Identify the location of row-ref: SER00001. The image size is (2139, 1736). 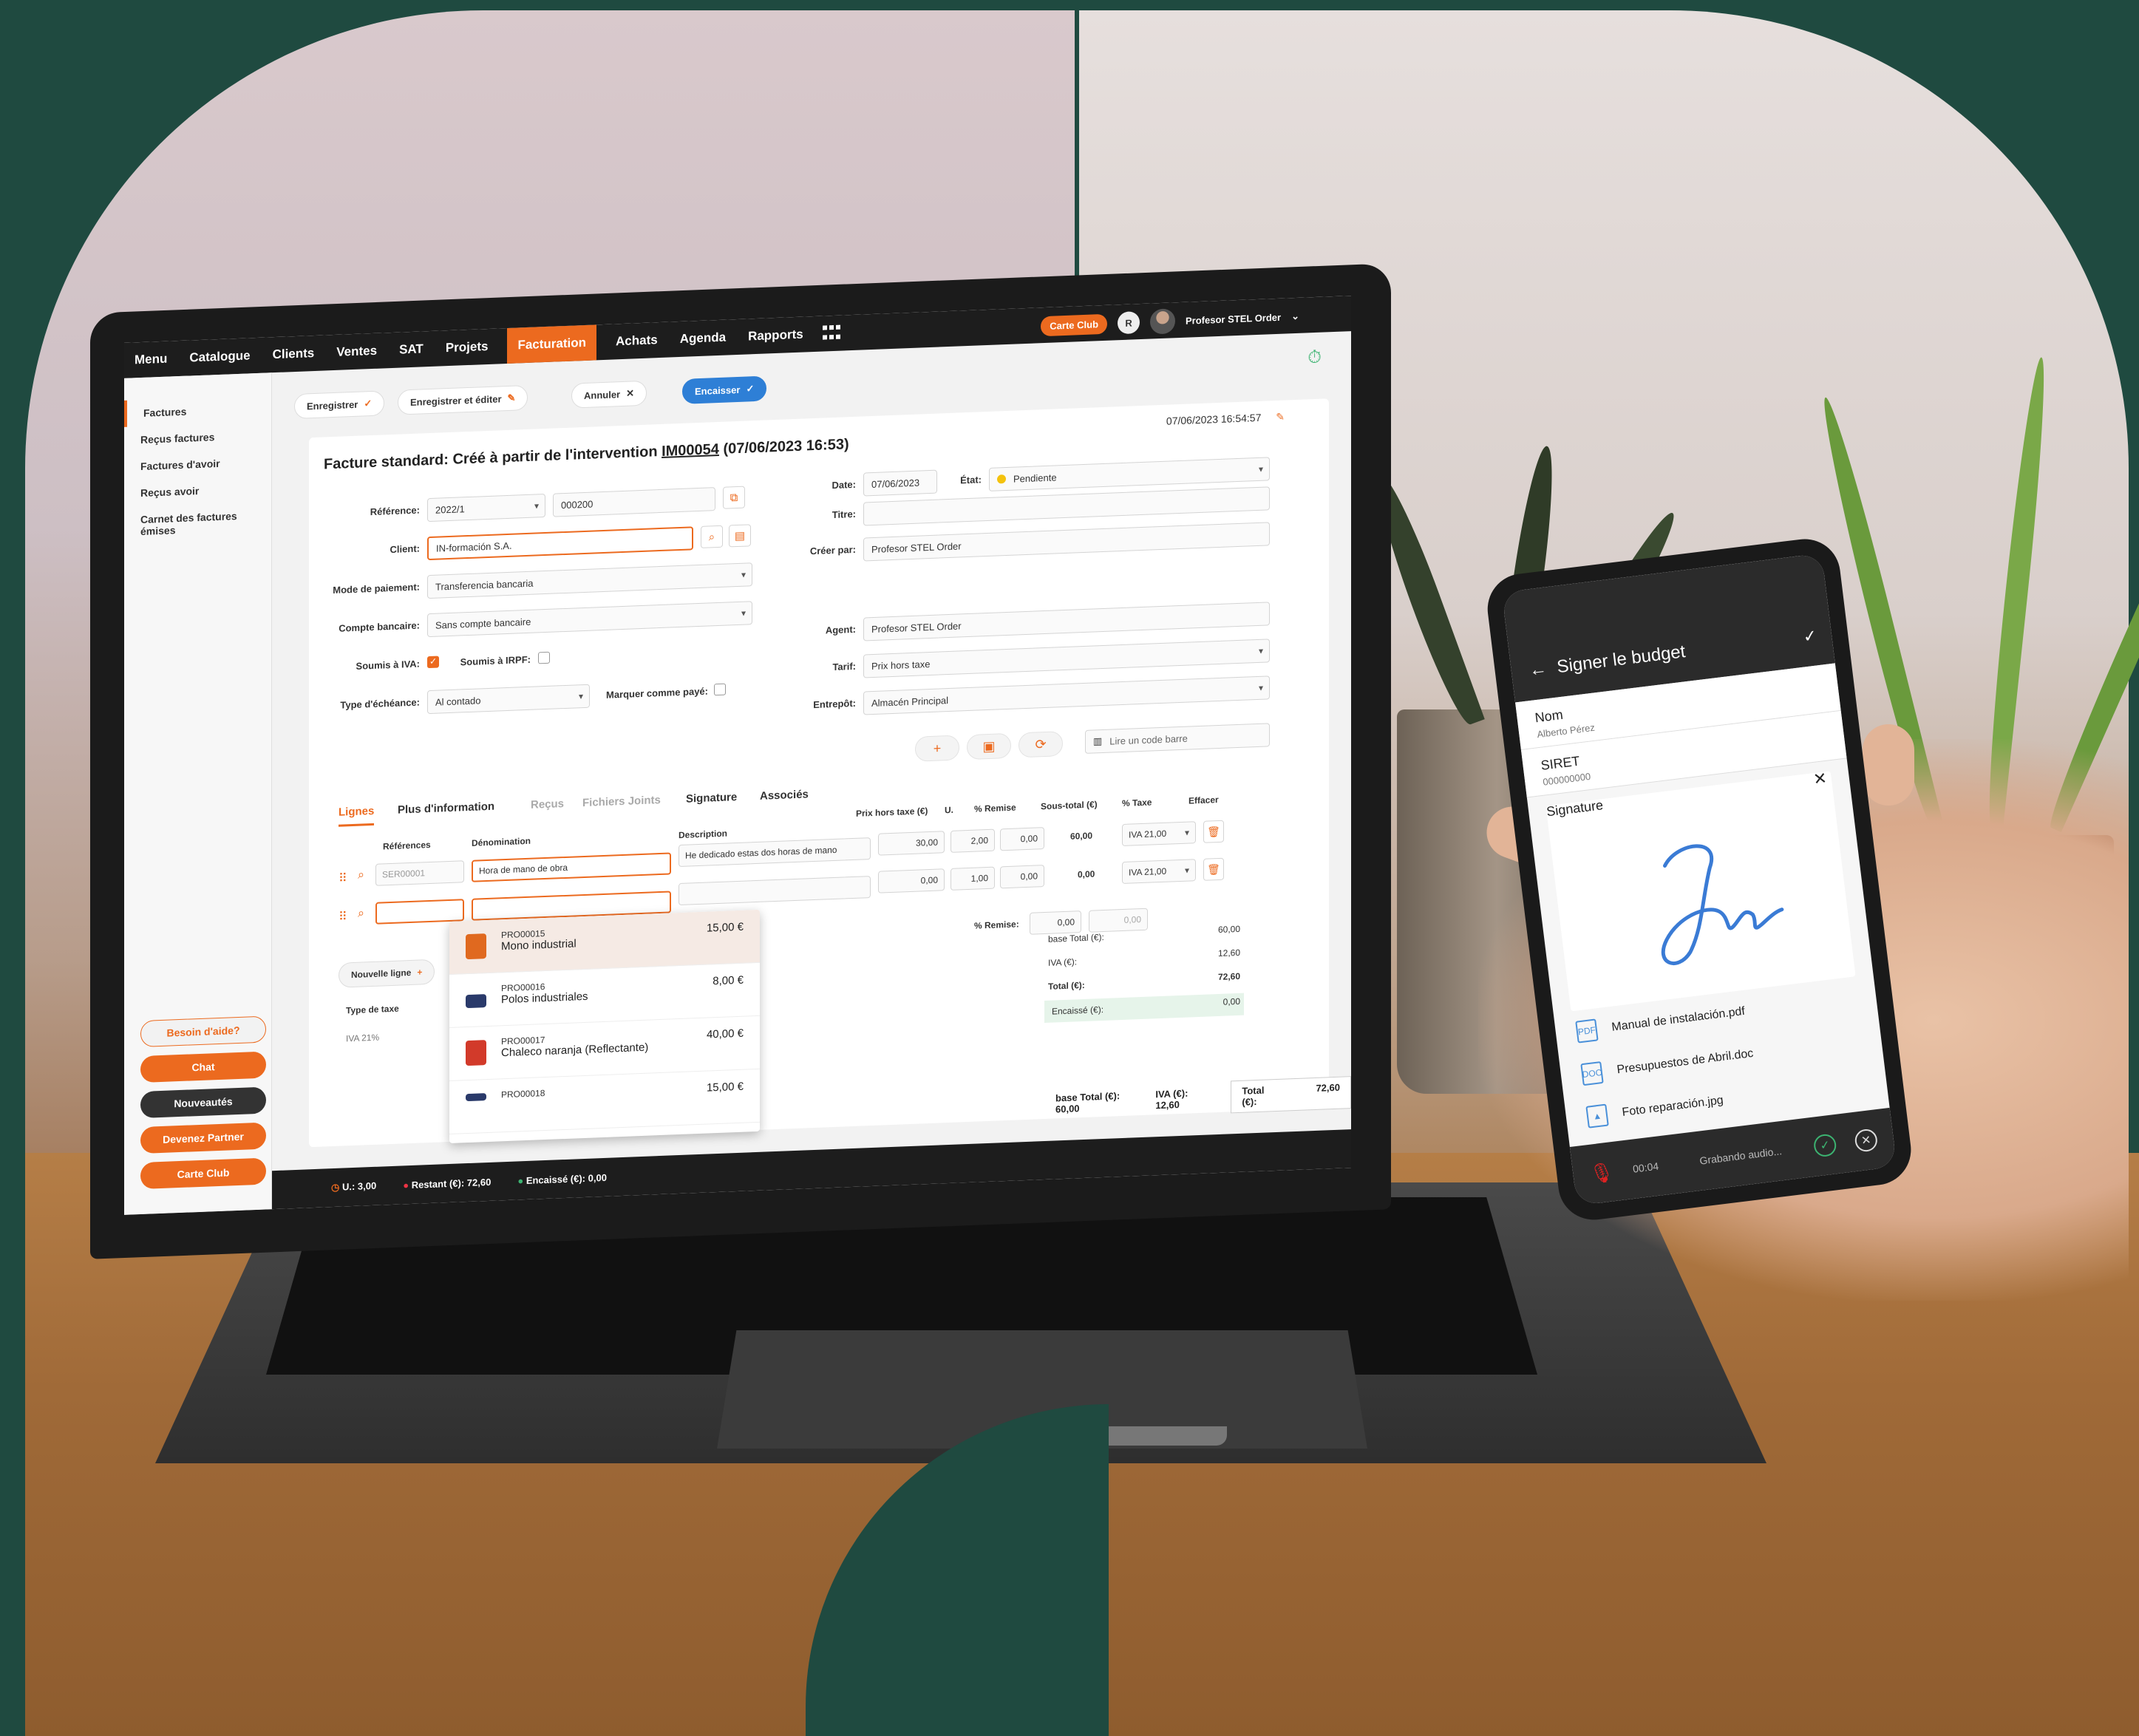
(420, 873).